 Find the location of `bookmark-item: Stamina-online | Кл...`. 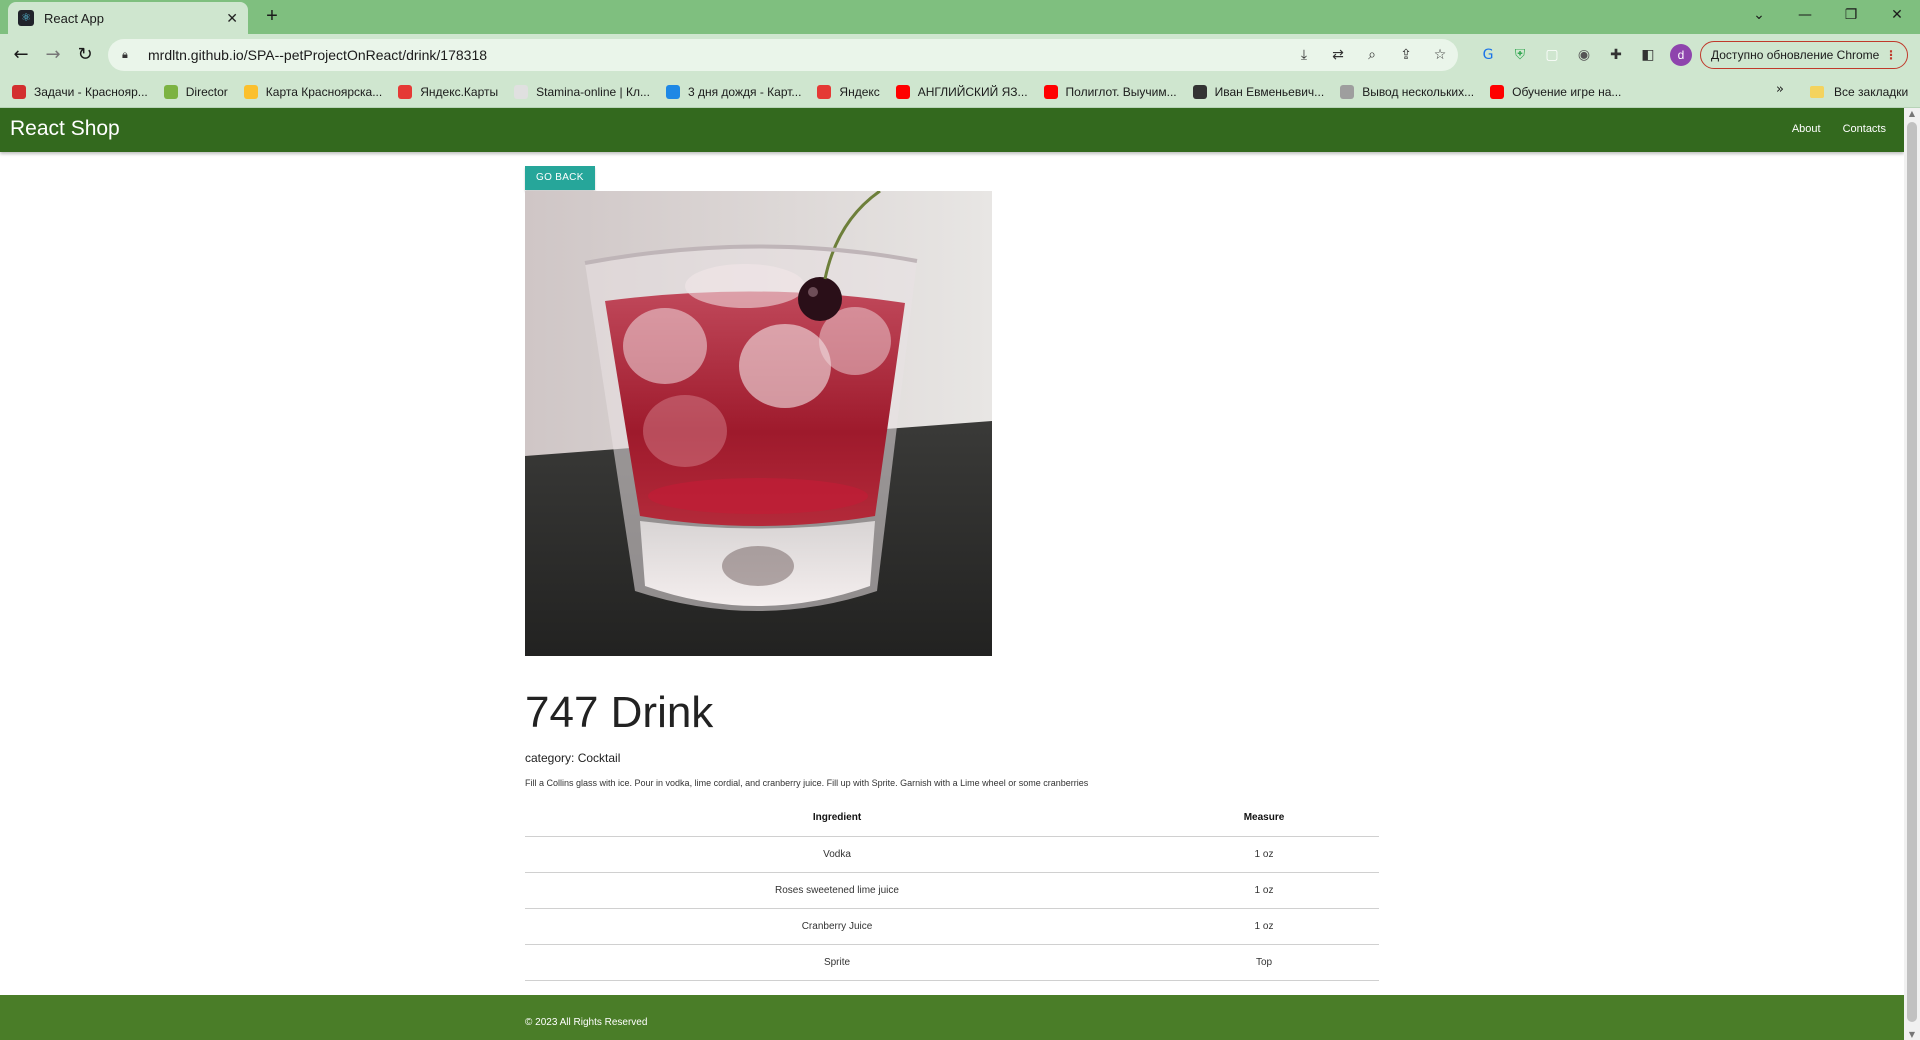

bookmark-item: Stamina-online | Кл... is located at coordinates (582, 91).